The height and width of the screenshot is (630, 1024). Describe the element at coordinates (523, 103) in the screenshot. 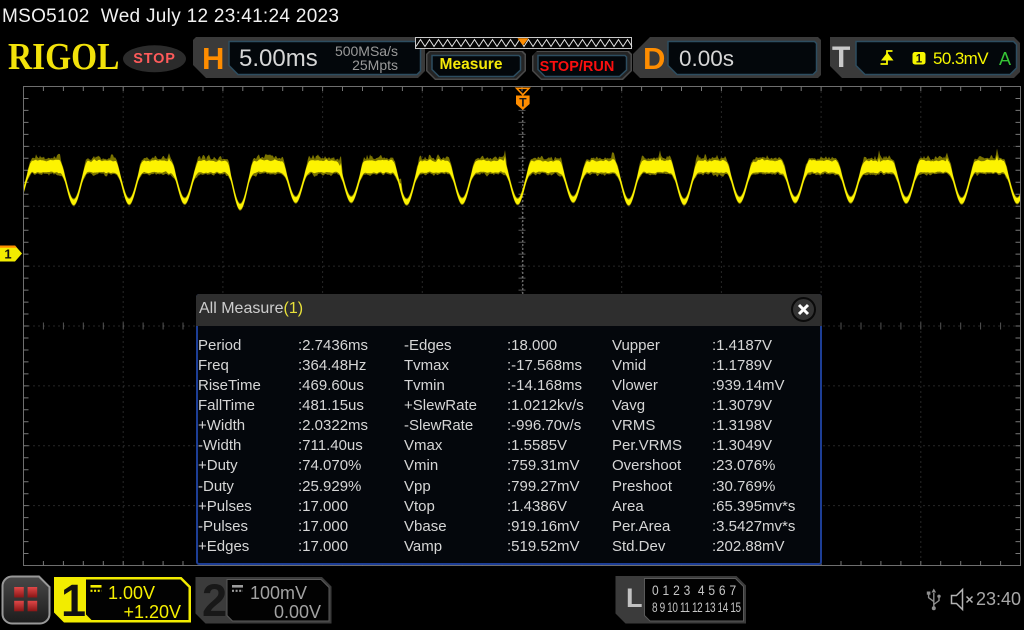

I see `svg-text: T` at that location.